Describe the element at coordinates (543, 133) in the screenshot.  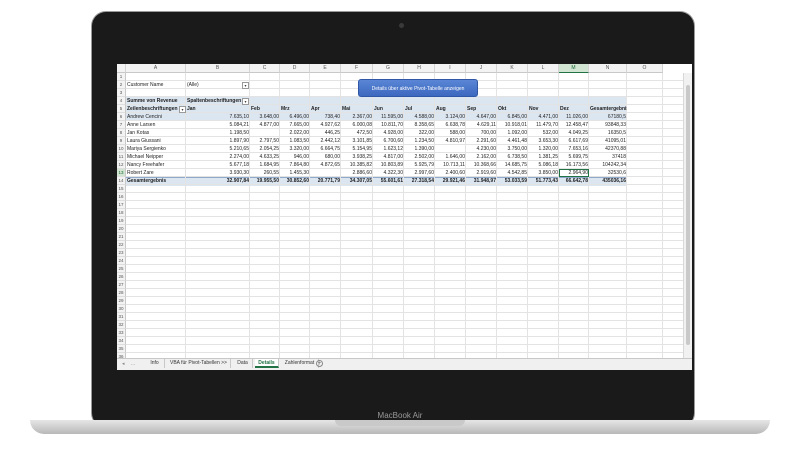
I see `revenue-cell: 532,00` at that location.